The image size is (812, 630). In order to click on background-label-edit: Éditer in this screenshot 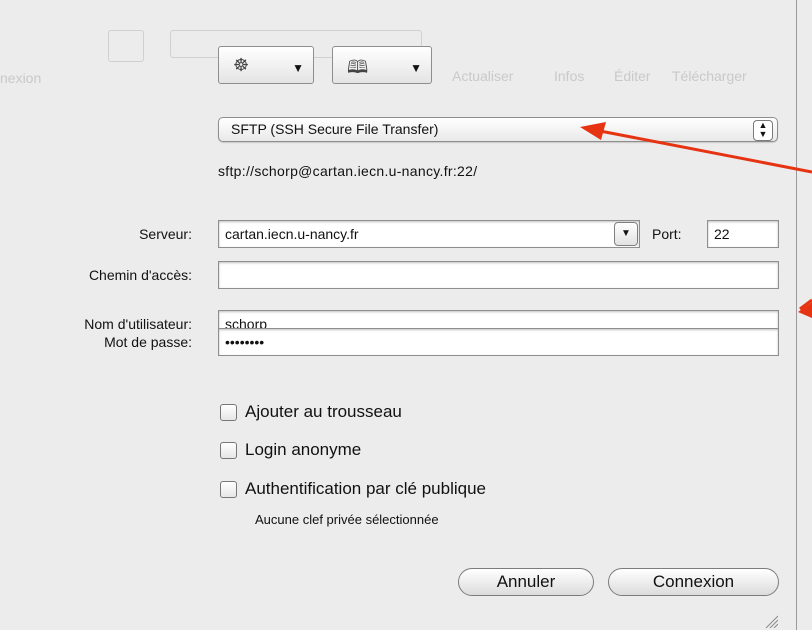, I will do `click(632, 76)`.